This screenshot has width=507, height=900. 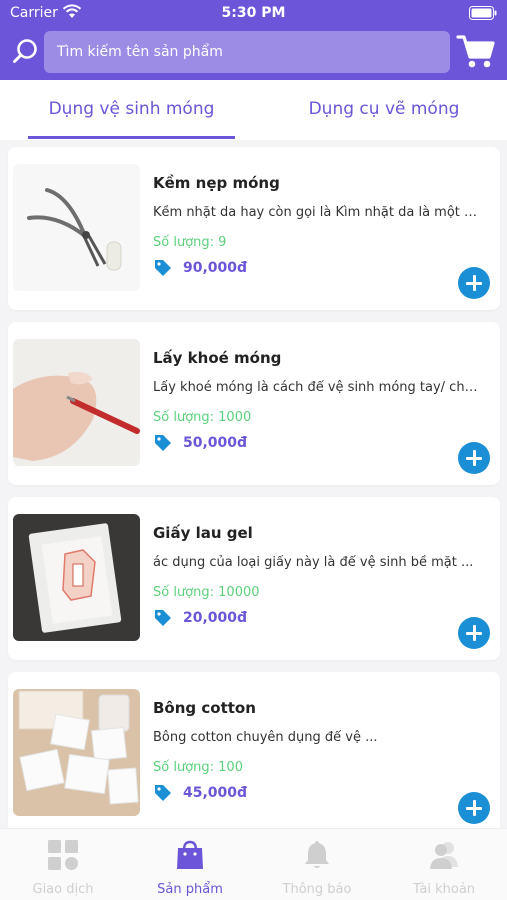 What do you see at coordinates (216, 183) in the screenshot?
I see `product-name: Kềm nẹp móng` at bounding box center [216, 183].